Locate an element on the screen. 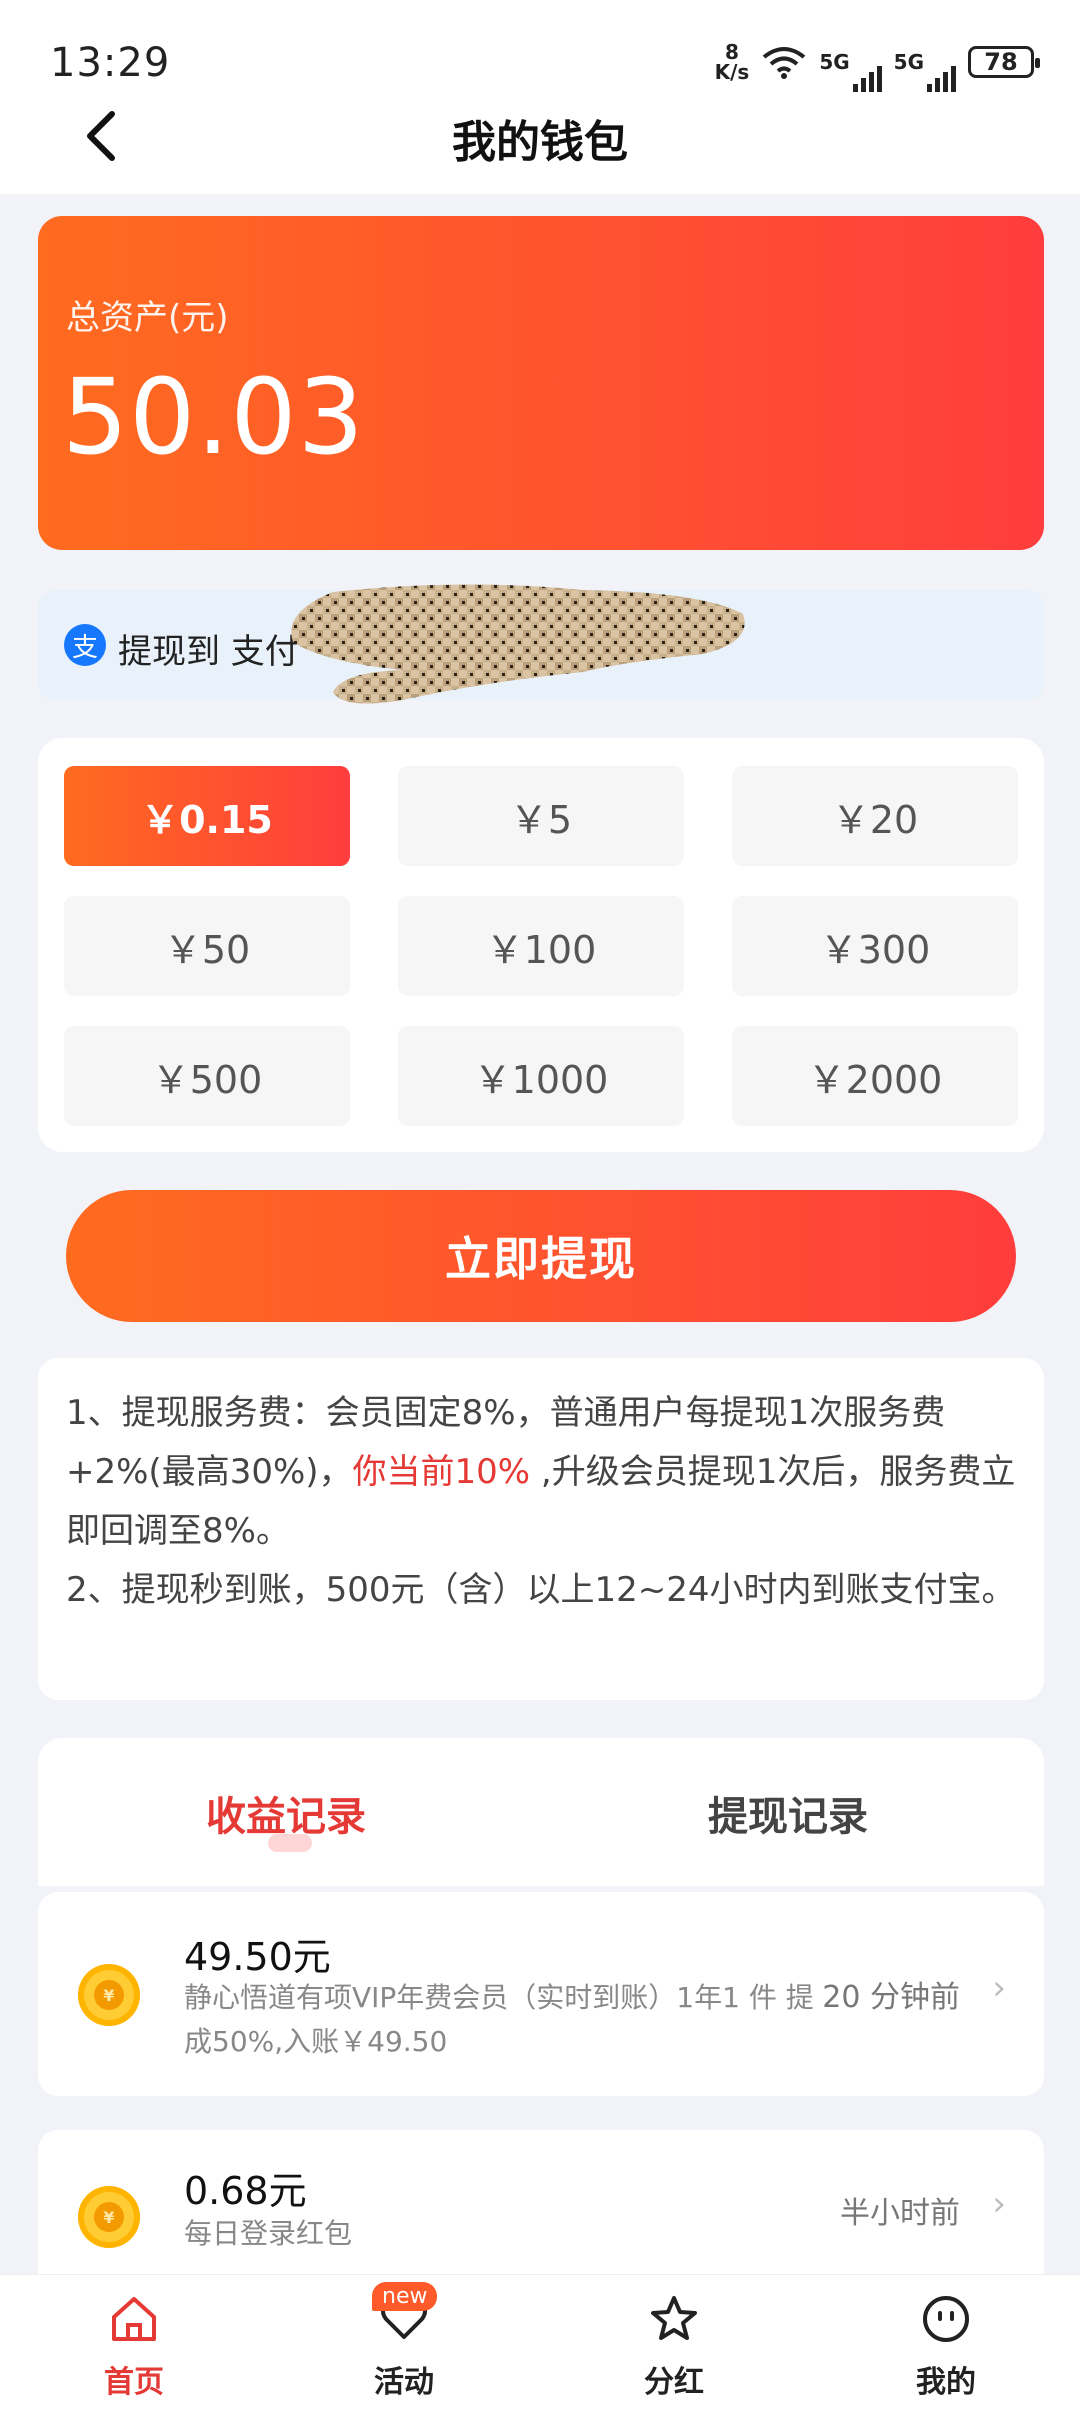 This screenshot has width=1080, height=2413. total-assets-label: 总资产(元) is located at coordinates (147, 318).